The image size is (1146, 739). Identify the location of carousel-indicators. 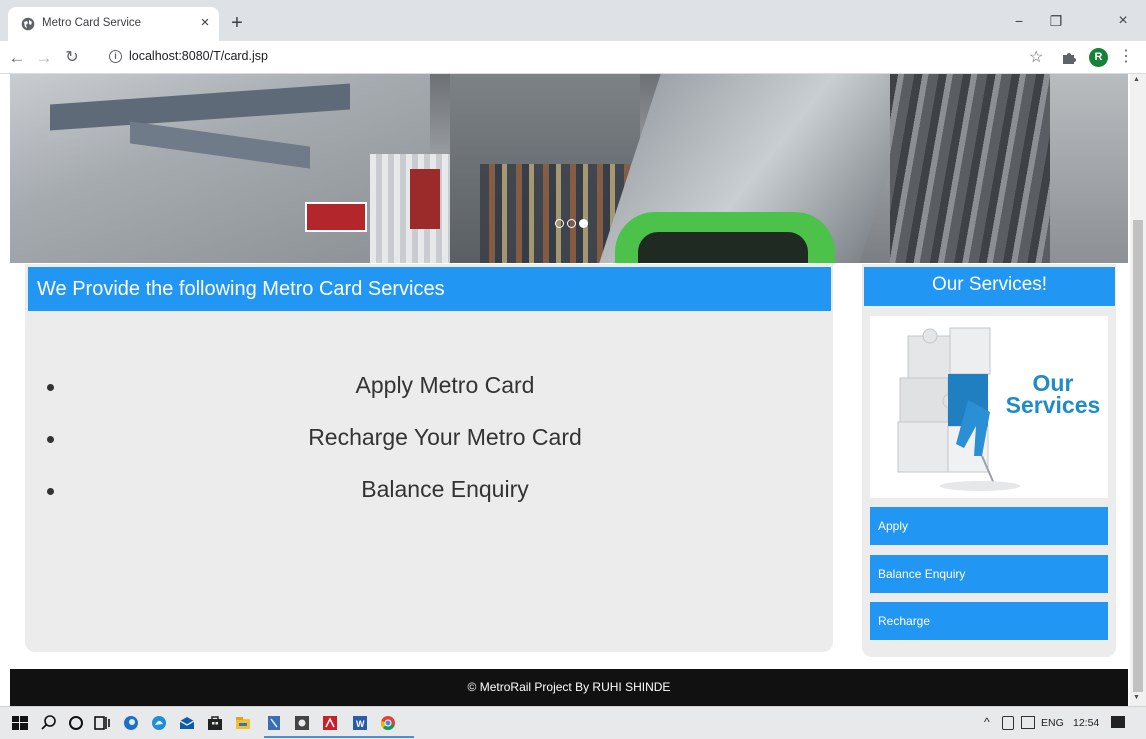
(575, 225).